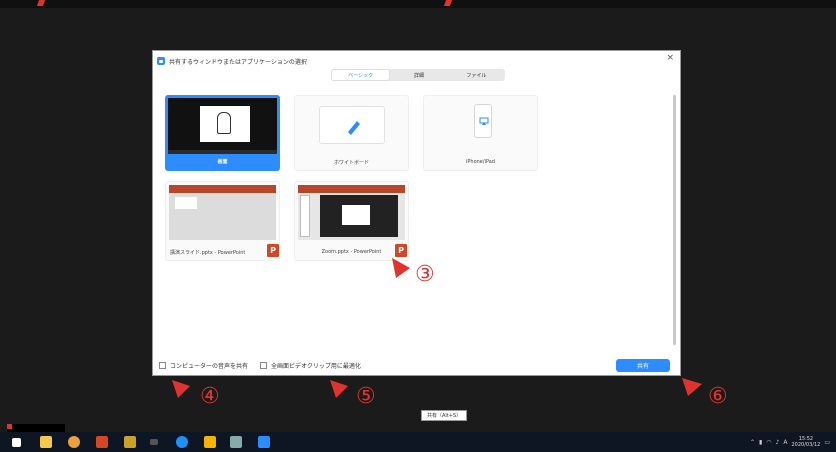  I want to click on annotation-number-3: ③, so click(425, 274).